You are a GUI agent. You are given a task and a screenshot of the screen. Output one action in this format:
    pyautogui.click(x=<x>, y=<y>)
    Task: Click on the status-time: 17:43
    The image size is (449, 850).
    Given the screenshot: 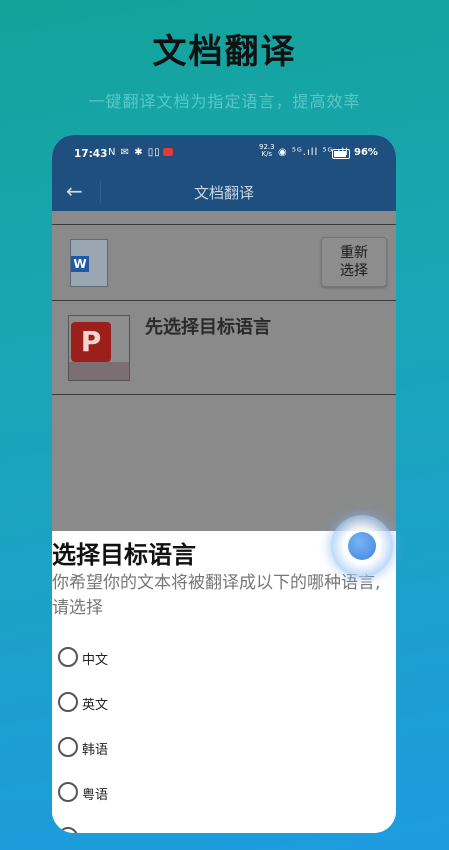 What is the action you would take?
    pyautogui.click(x=91, y=154)
    